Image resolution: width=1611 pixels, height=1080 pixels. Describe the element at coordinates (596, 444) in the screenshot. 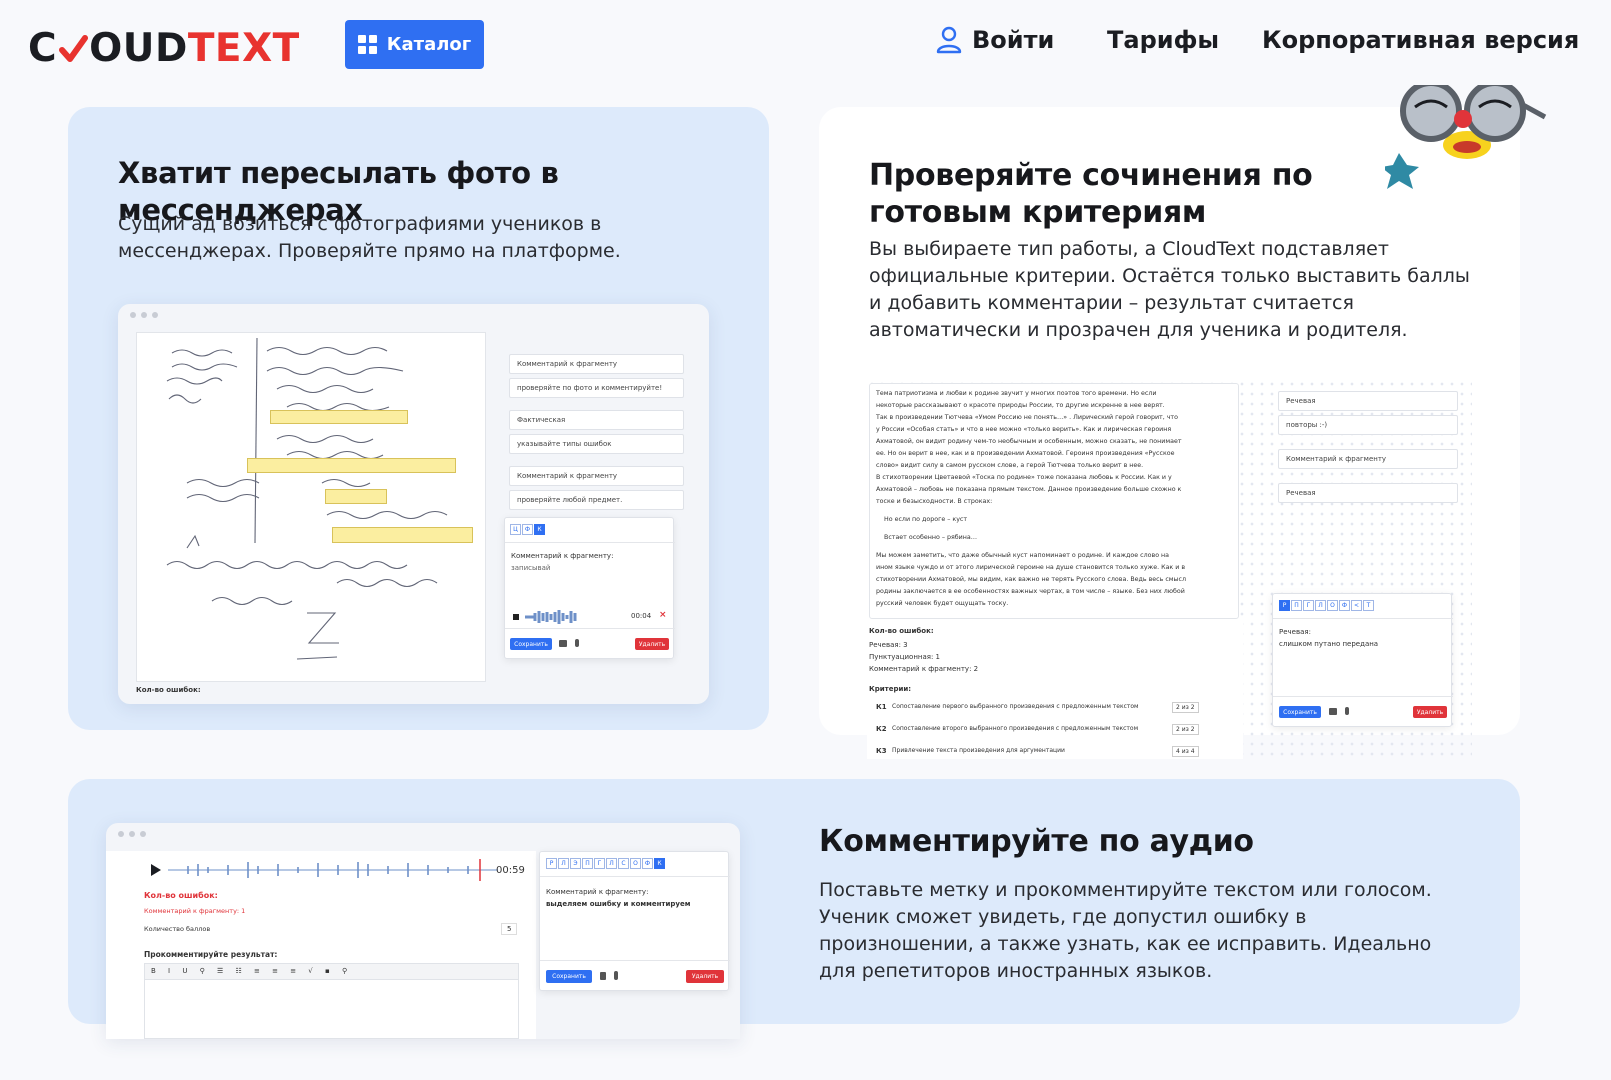

I see `error-type-field: указывайте типы ошибок` at that location.